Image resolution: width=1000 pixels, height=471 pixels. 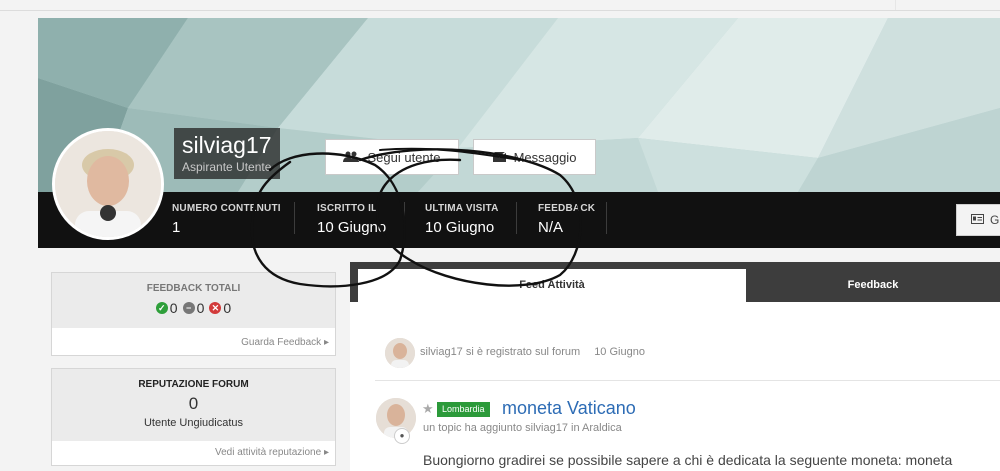 I want to click on user-rank: Aspirante Utente, so click(x=227, y=167).